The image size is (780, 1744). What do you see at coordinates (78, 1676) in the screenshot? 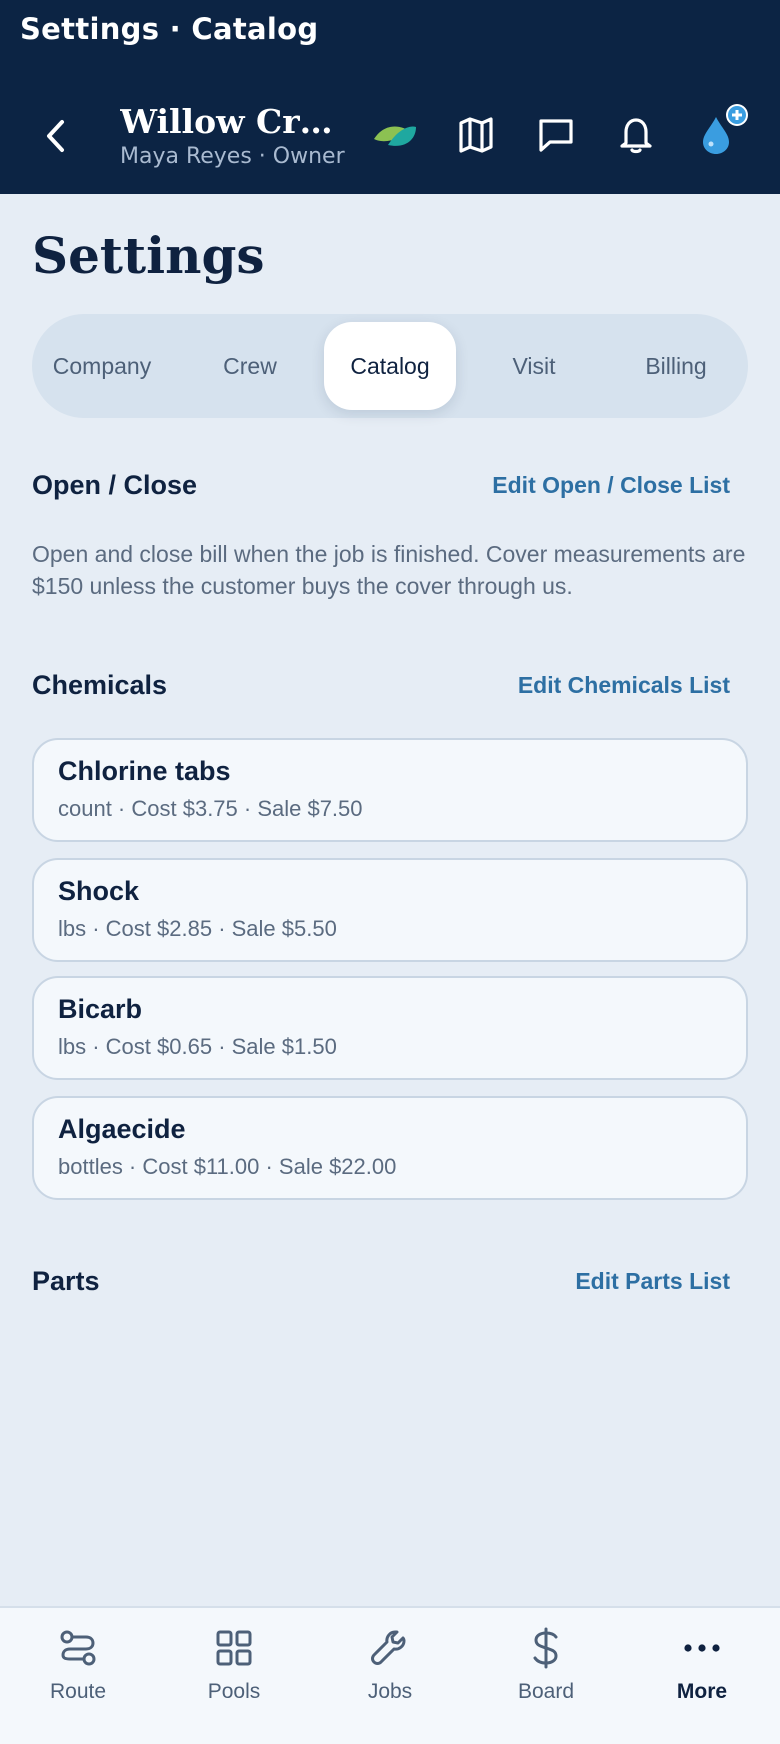
I see `nav-route: Route` at bounding box center [78, 1676].